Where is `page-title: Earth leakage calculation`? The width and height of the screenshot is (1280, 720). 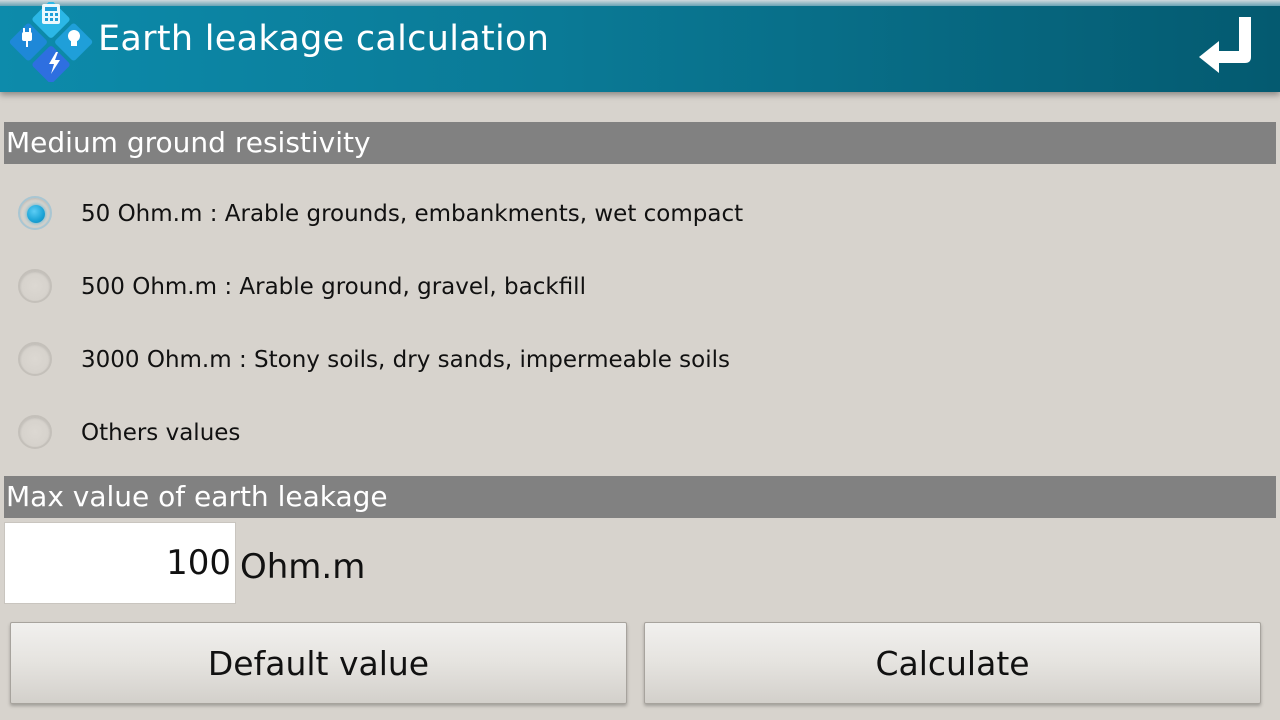 page-title: Earth leakage calculation is located at coordinates (324, 39).